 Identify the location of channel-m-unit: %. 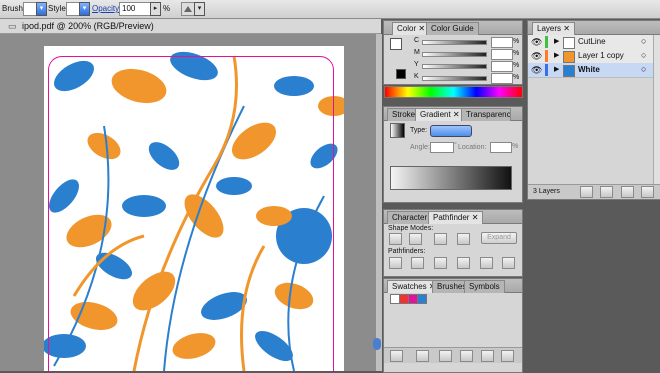
(516, 53).